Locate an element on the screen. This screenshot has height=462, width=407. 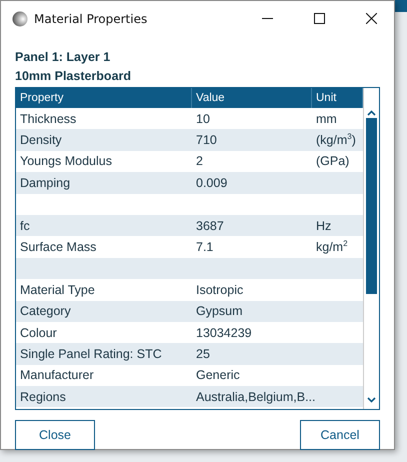
scroll-up-icon is located at coordinates (371, 113).